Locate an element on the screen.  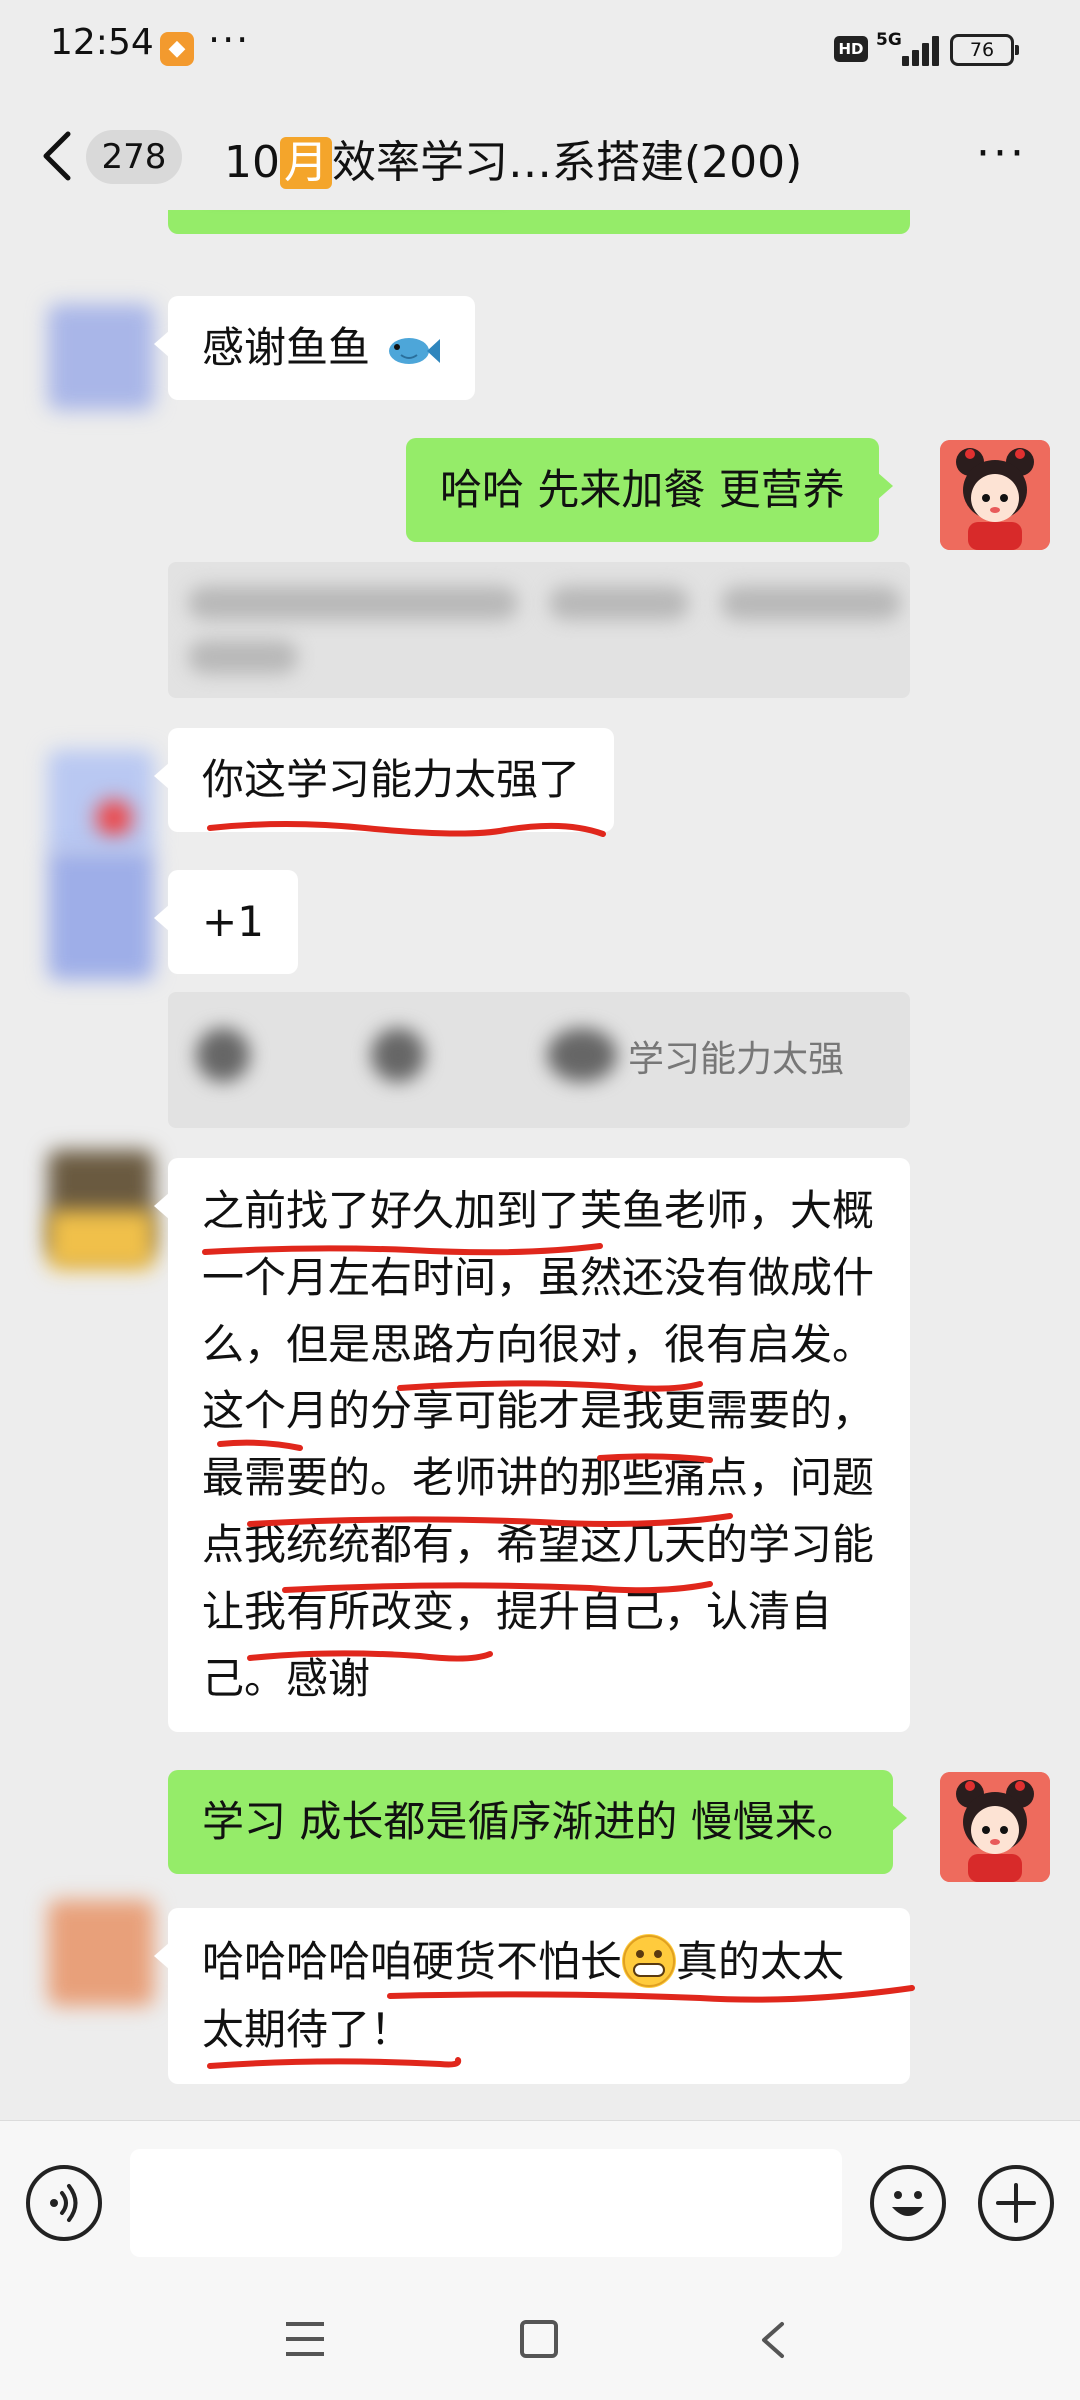
message-bubble: +1 is located at coordinates (226, 922).